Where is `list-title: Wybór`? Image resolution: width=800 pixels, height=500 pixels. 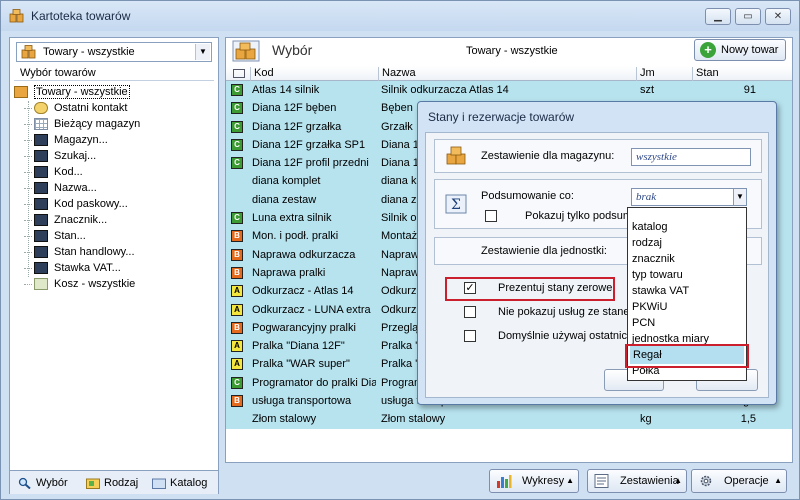
list-title: Wybór is located at coordinates (292, 50).